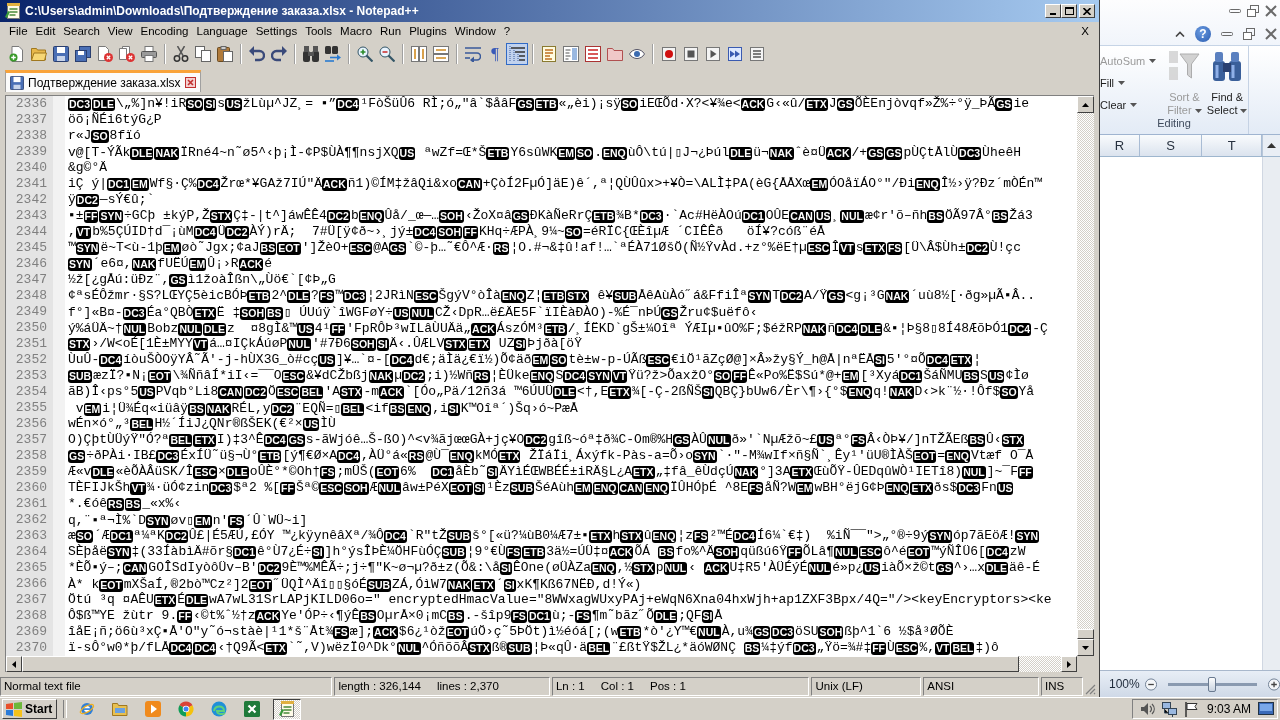 This screenshot has height=720, width=1280. What do you see at coordinates (81, 31) in the screenshot?
I see `menu-item: Search` at bounding box center [81, 31].